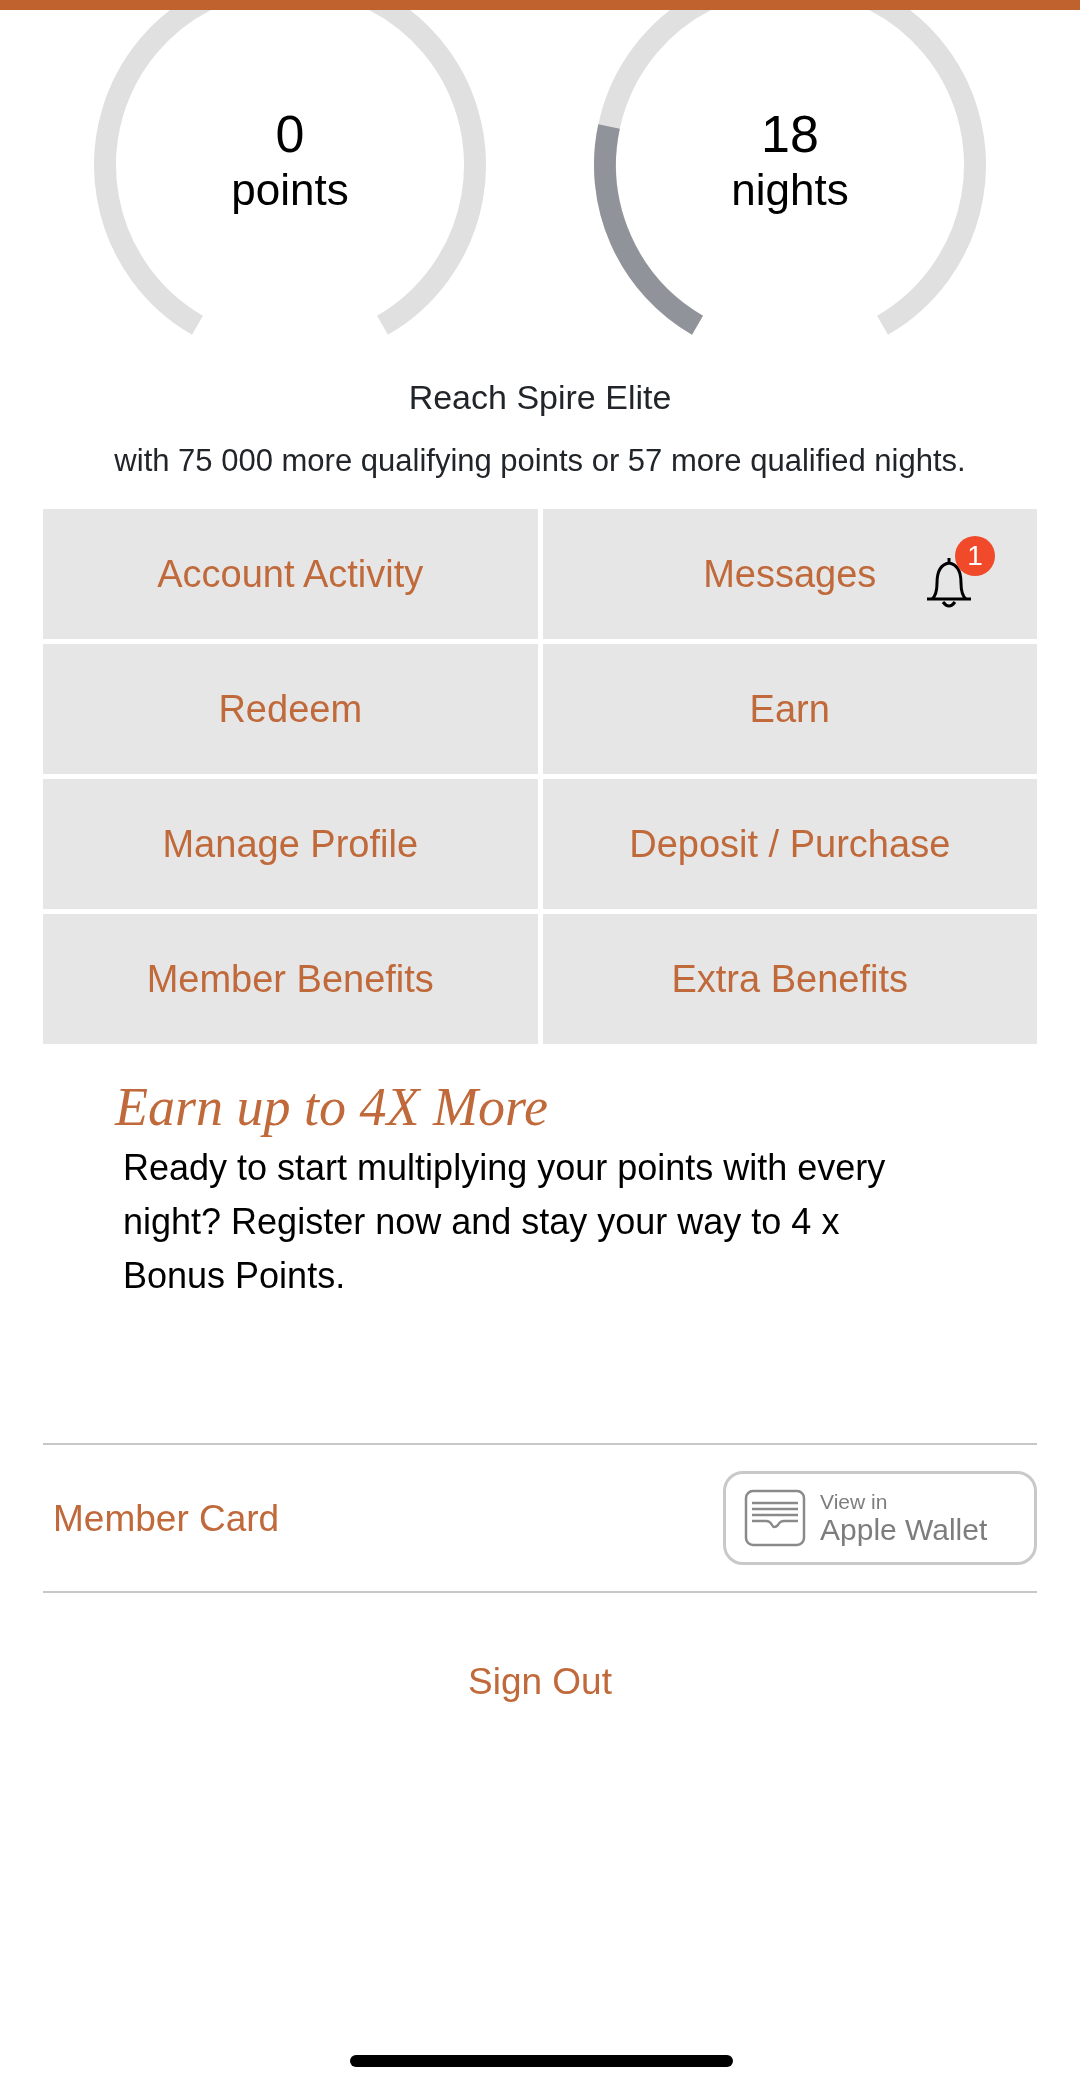 Image resolution: width=1080 pixels, height=2094 pixels. I want to click on gauge-value: 0, so click(290, 135).